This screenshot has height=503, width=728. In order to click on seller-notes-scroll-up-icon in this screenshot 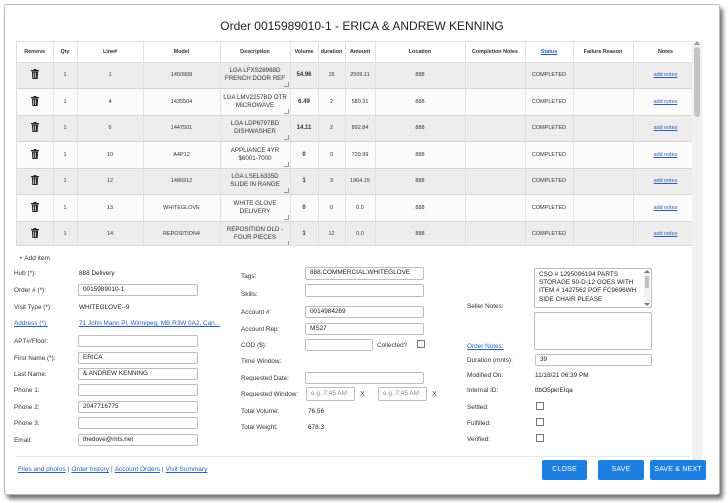, I will do `click(647, 271)`.